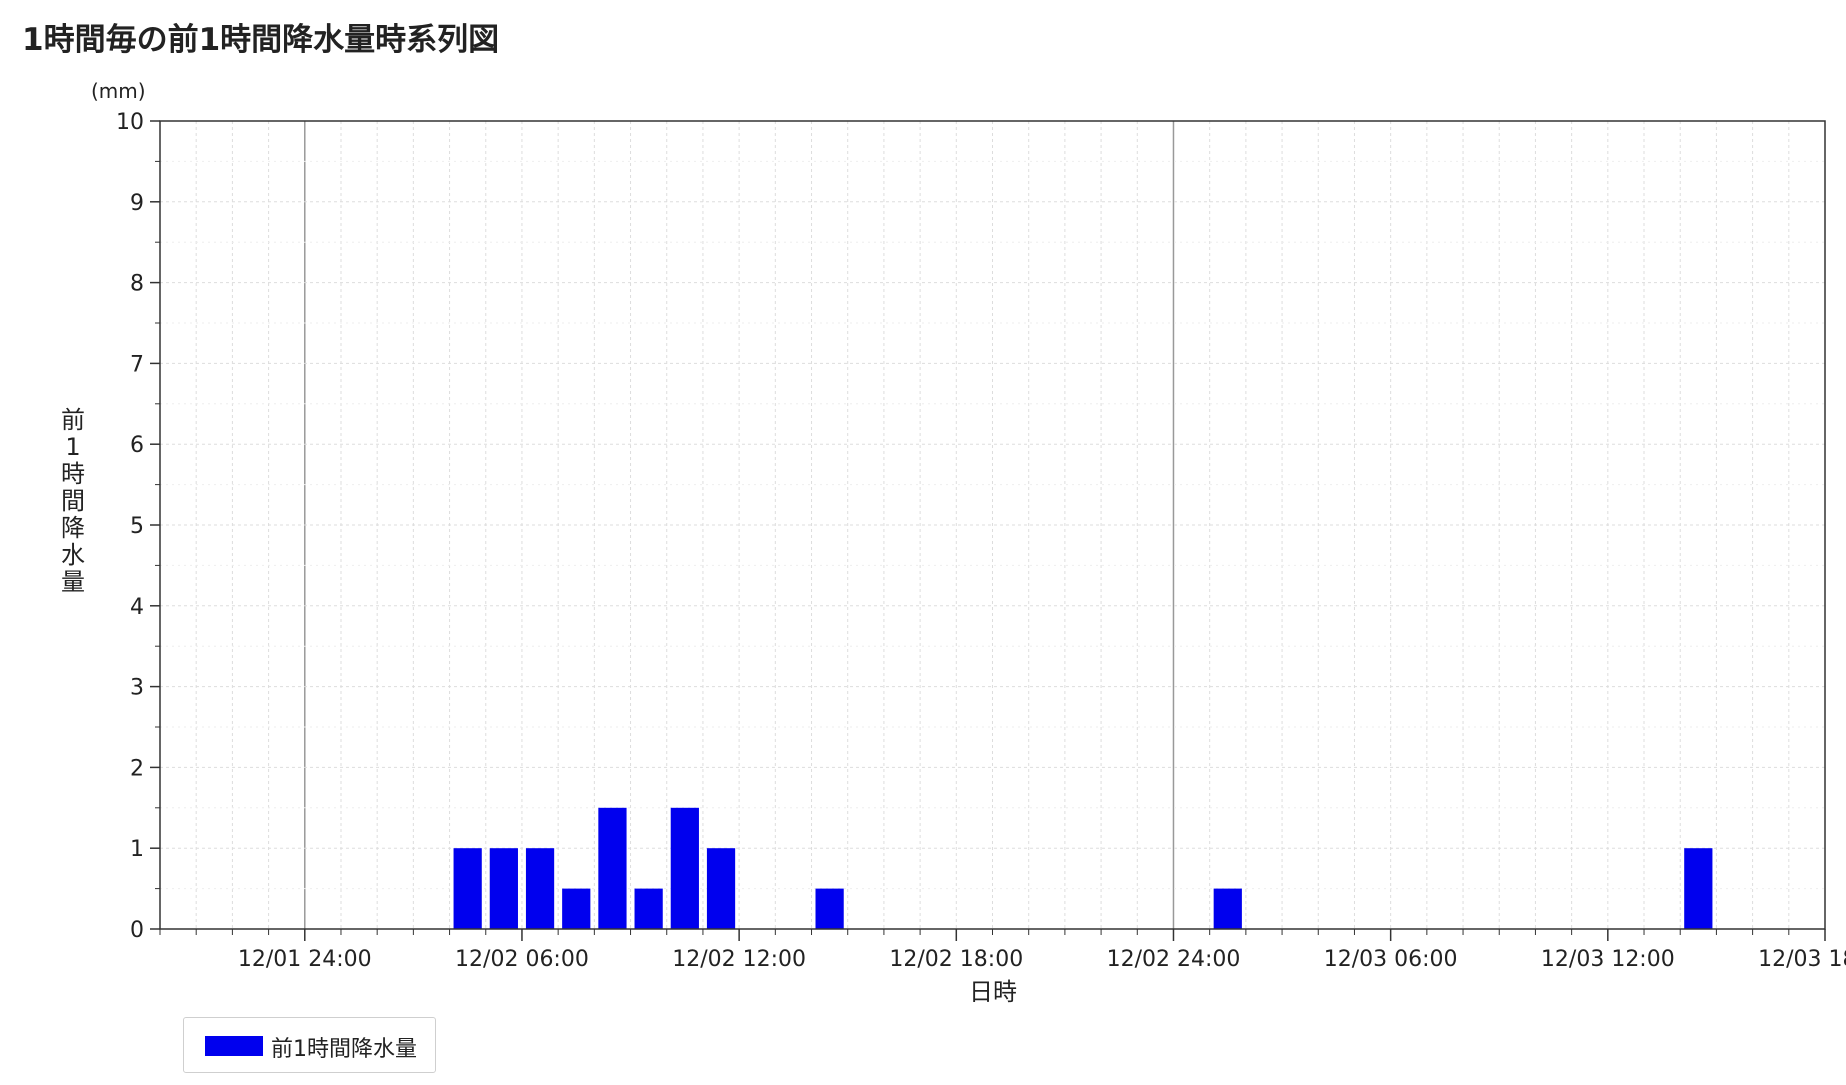  What do you see at coordinates (1608, 959) in the screenshot?
I see `x-tick-label: 12/03 12:00` at bounding box center [1608, 959].